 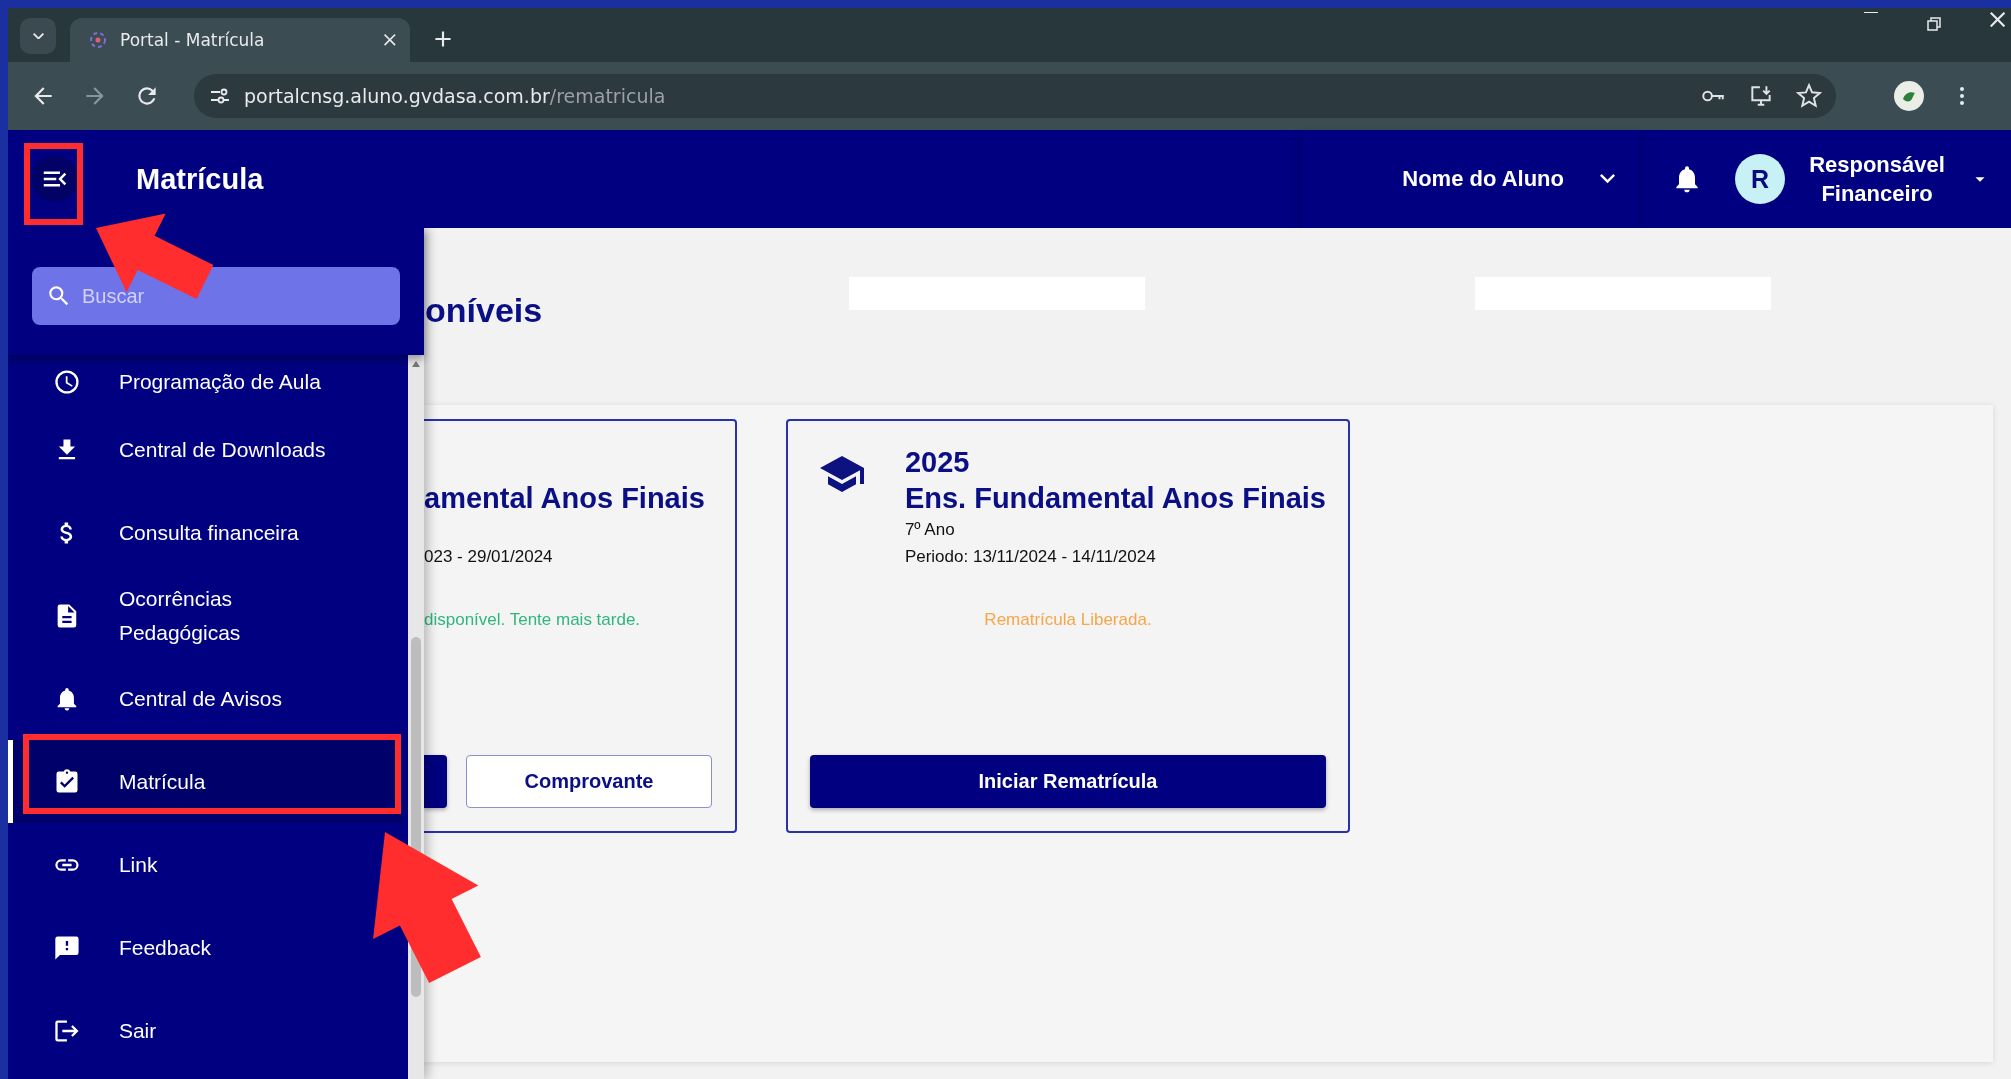 I want to click on sidebar-item: Central de Avisos, so click(x=178, y=698).